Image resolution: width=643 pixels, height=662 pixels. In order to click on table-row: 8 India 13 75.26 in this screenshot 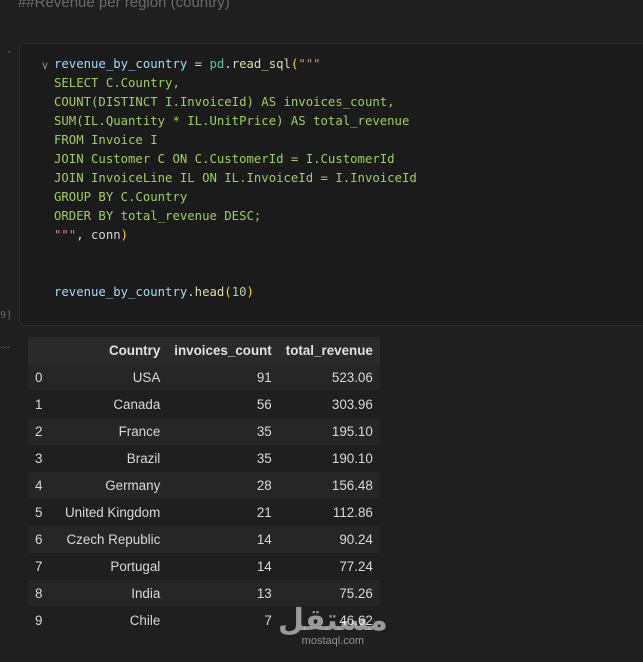, I will do `click(204, 593)`.